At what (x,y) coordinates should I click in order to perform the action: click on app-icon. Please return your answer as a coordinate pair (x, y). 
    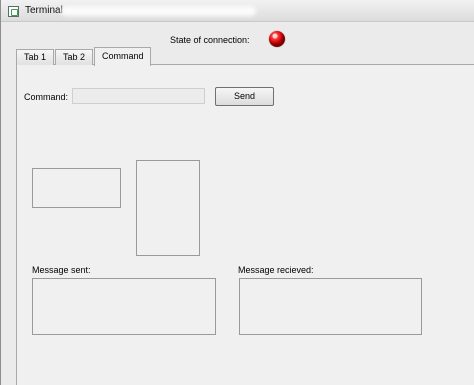
    Looking at the image, I should click on (13, 11).